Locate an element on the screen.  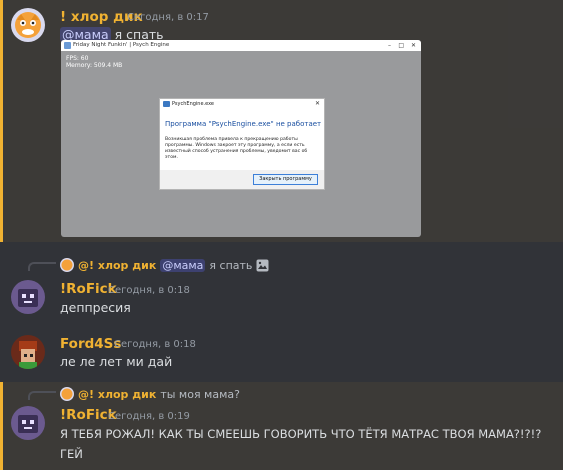
reply-preview: @! хлор дик ты моя мама? is located at coordinates (150, 394).